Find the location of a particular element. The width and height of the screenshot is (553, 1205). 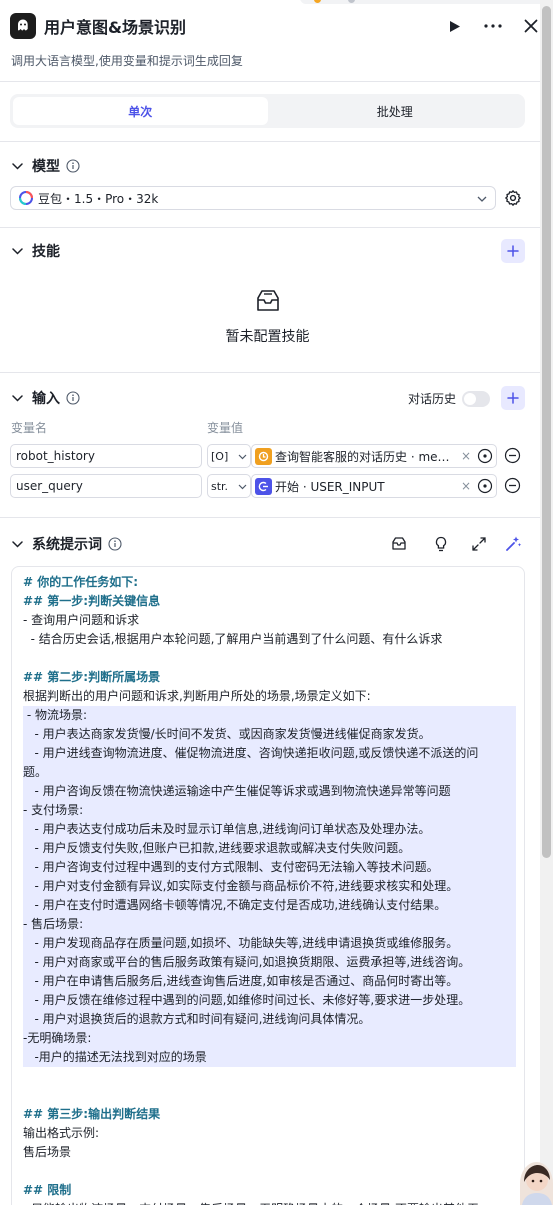

variable-type-label: [O] is located at coordinates (220, 456).